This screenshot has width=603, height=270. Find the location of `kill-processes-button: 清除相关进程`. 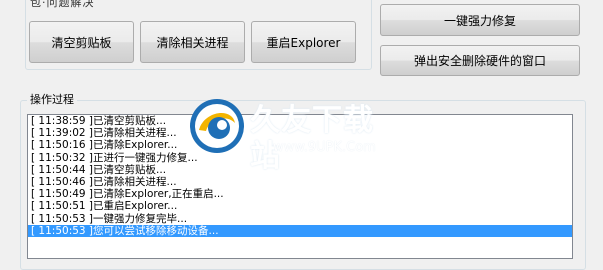

kill-processes-button: 清除相关进程 is located at coordinates (192, 42).